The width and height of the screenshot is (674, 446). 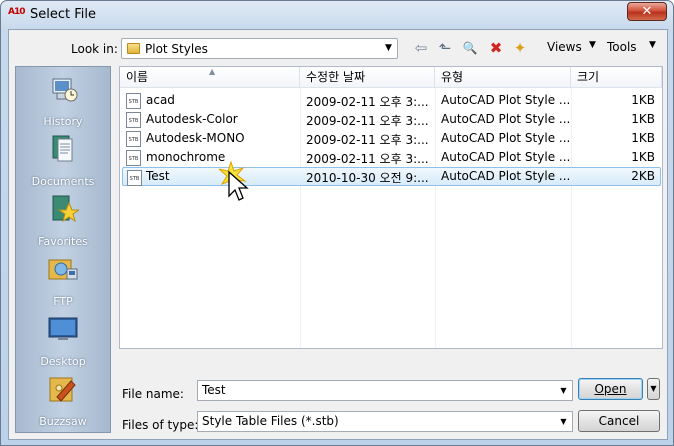 I want to click on column-header-date: 수정한 날짜, so click(x=367, y=77).